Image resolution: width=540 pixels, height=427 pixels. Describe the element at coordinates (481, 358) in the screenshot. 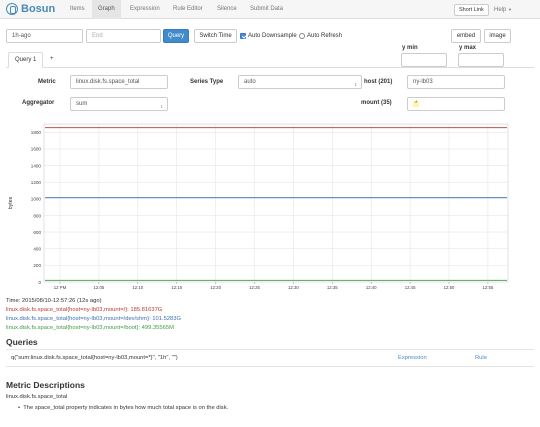

I see `rule-link: Rule` at that location.